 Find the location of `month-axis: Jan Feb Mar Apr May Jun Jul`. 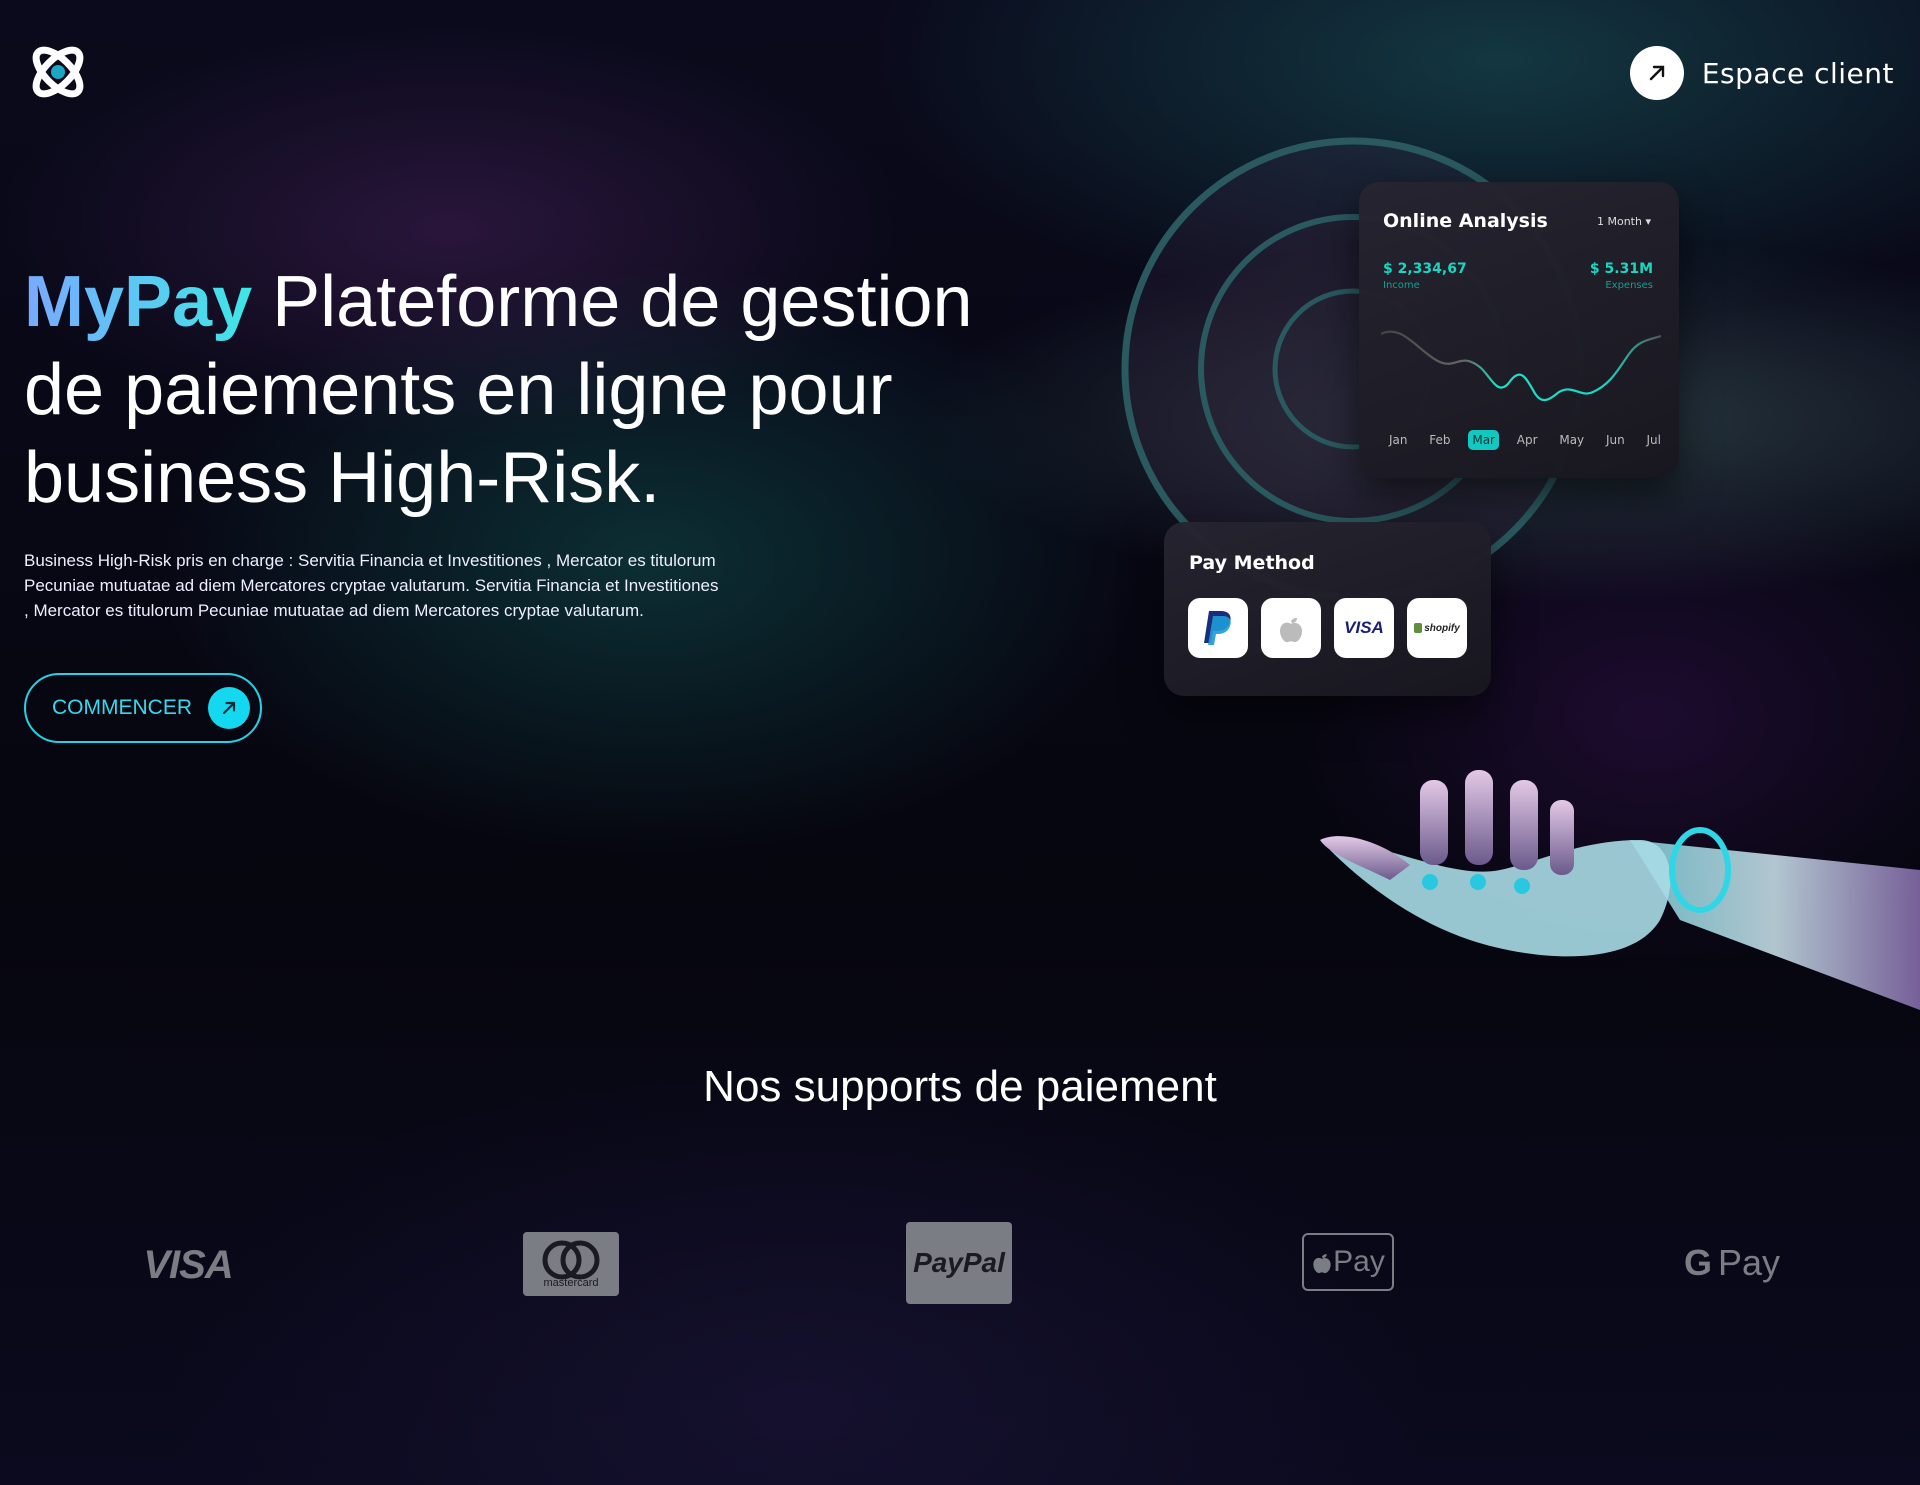

month-axis: Jan Feb Mar Apr May Jun Jul is located at coordinates (1525, 440).